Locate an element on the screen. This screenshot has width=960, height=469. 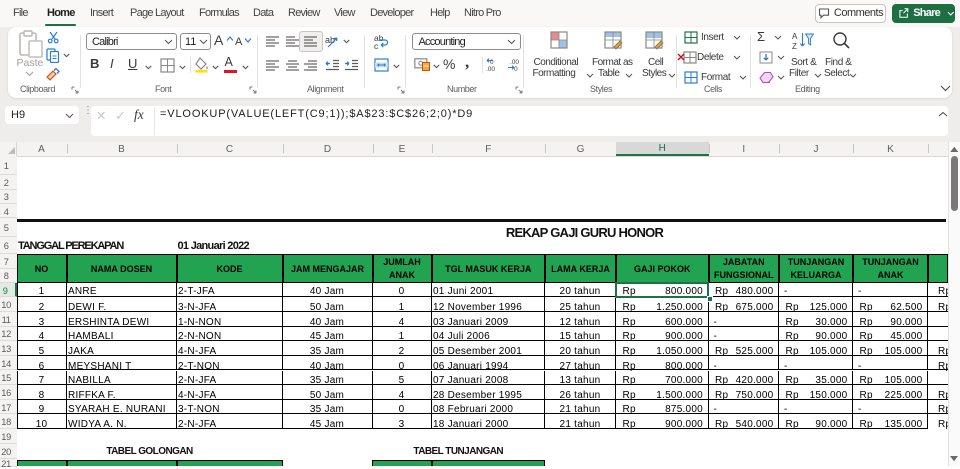
svg-text: 0 is located at coordinates (516, 69).